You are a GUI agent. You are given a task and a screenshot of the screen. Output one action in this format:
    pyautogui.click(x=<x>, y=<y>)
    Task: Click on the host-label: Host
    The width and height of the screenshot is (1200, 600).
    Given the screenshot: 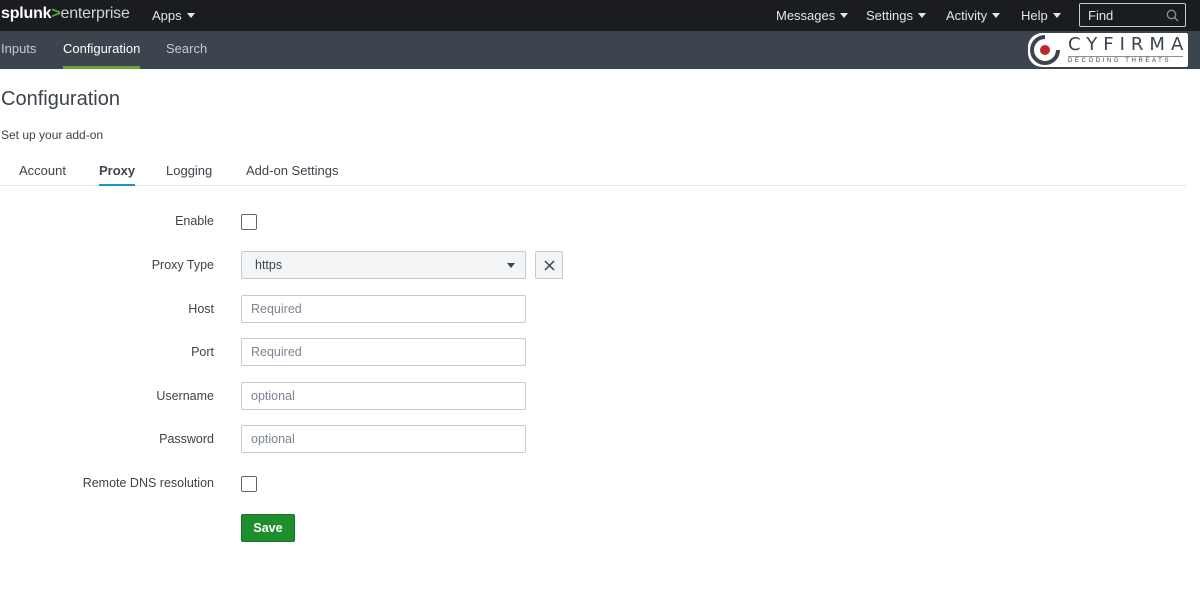 What is the action you would take?
    pyautogui.click(x=201, y=309)
    